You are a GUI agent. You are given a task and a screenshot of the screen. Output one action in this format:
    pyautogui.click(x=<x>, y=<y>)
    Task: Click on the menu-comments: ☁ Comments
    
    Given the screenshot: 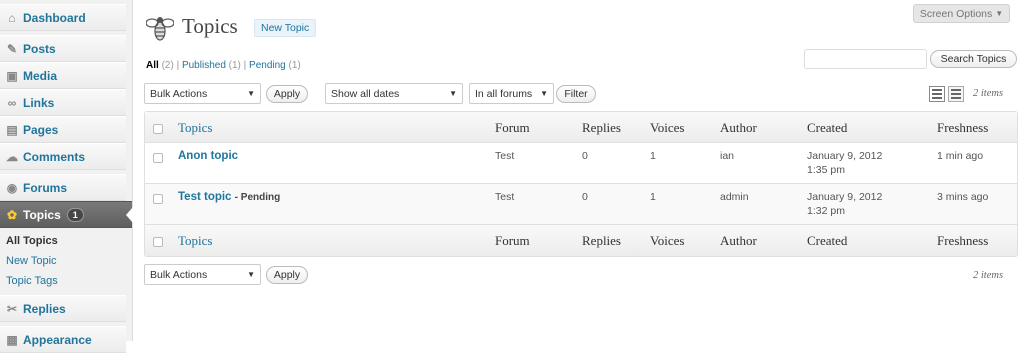 What is the action you would take?
    pyautogui.click(x=63, y=156)
    